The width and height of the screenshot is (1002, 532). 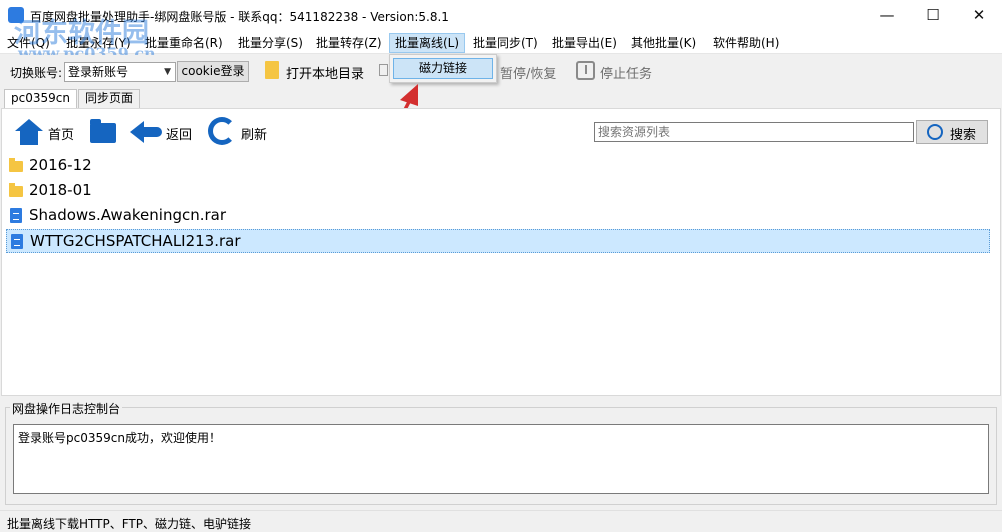 What do you see at coordinates (746, 43) in the screenshot?
I see `menu-software-help: 软件帮助(H)` at bounding box center [746, 43].